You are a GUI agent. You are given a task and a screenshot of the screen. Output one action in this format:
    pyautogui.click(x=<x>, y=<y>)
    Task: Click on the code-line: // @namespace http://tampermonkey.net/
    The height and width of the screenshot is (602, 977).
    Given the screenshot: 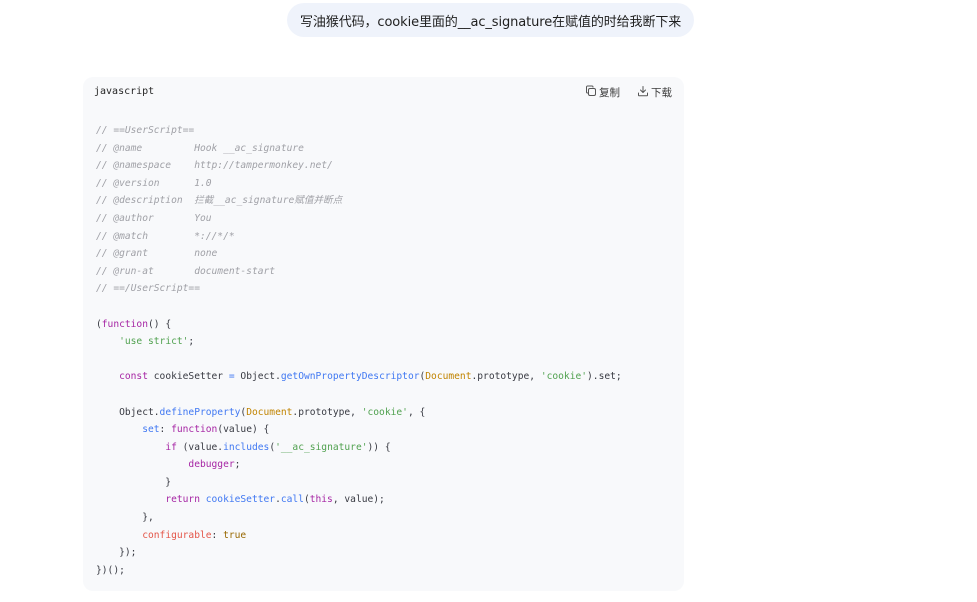 What is the action you would take?
    pyautogui.click(x=359, y=166)
    